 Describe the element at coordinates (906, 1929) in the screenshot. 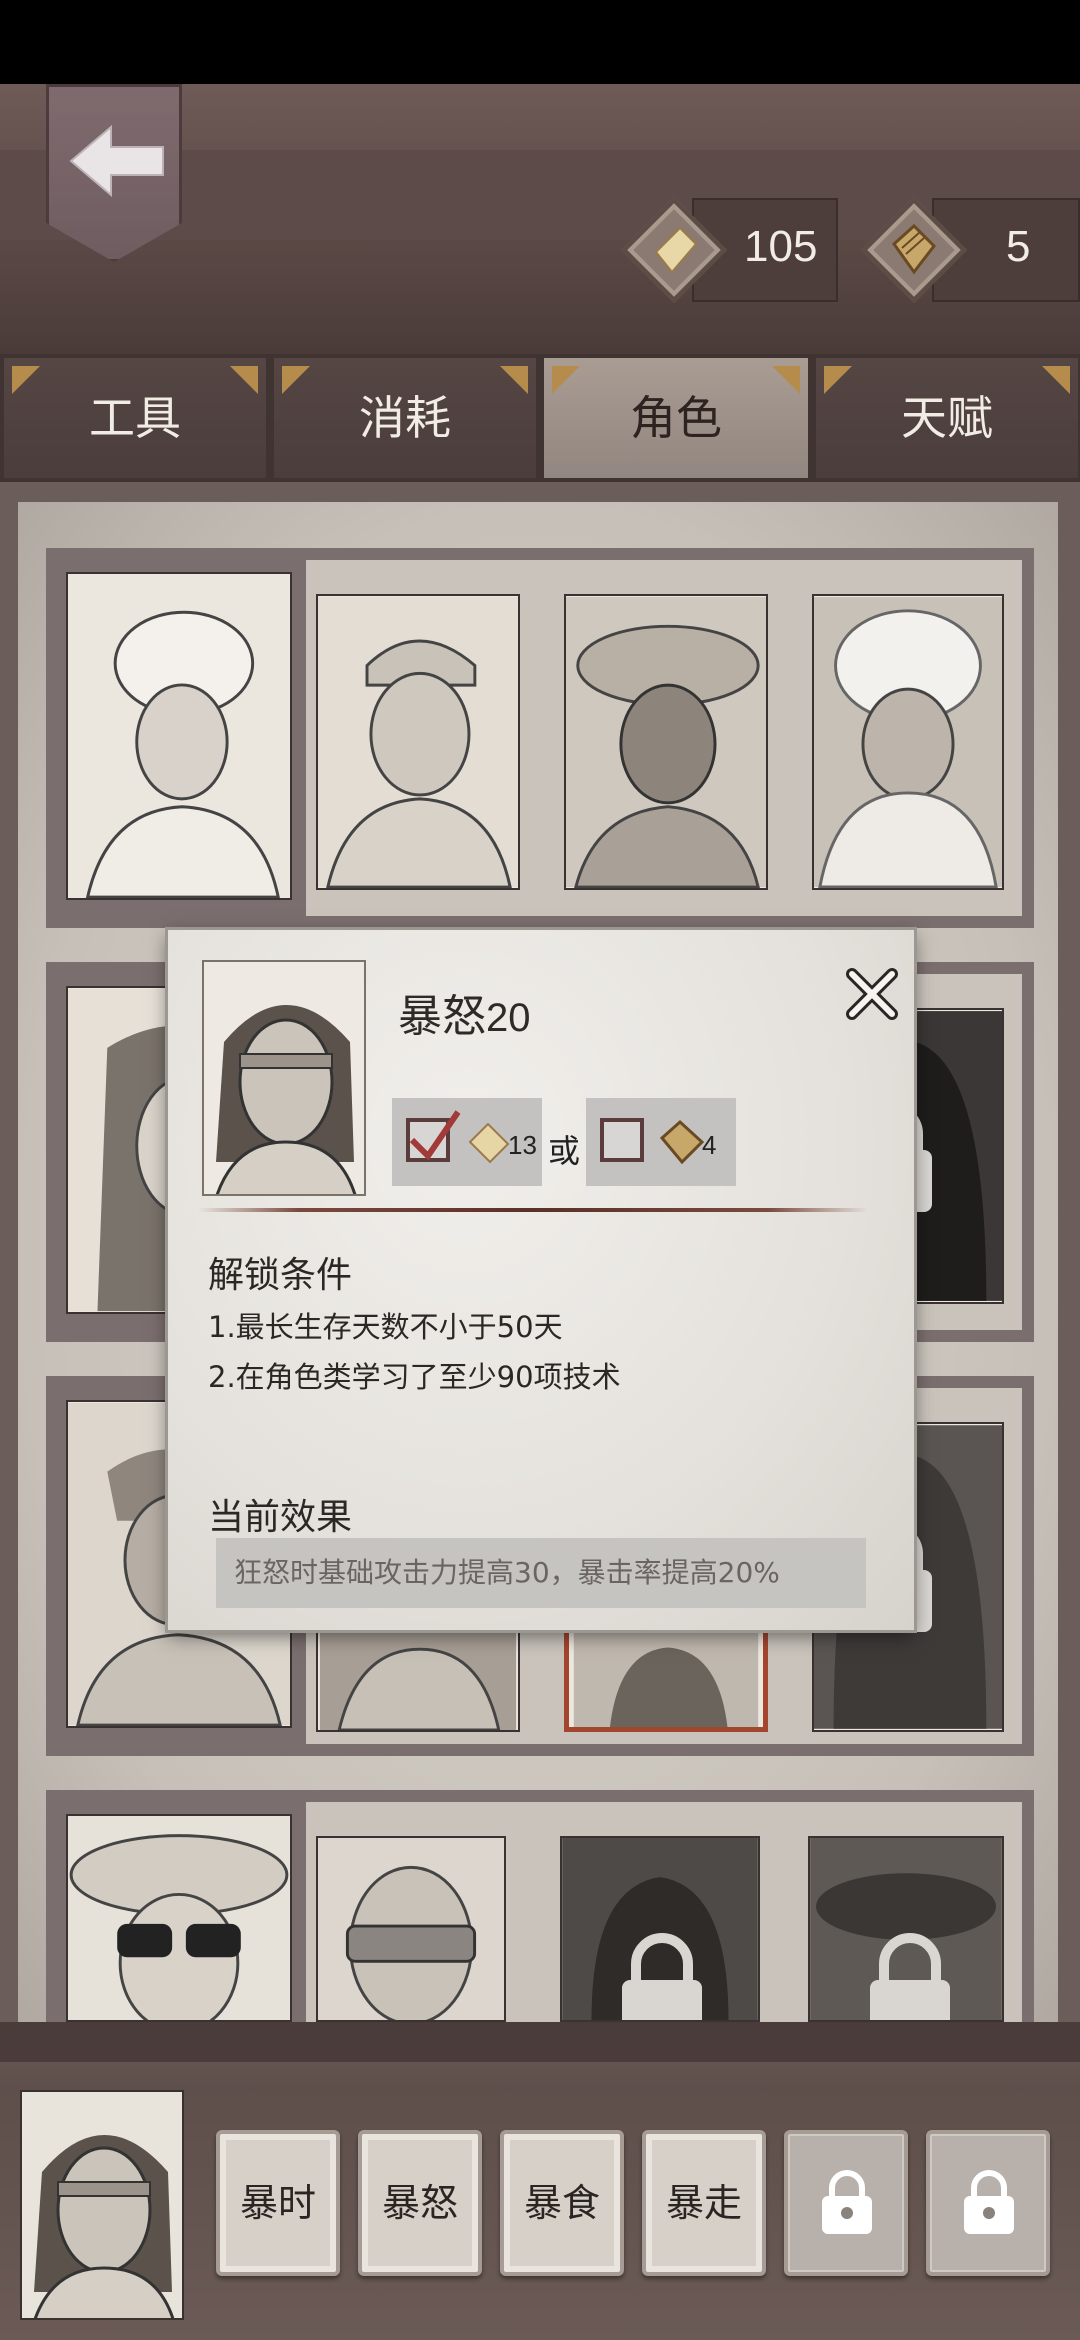

I see `character-card-deer` at that location.